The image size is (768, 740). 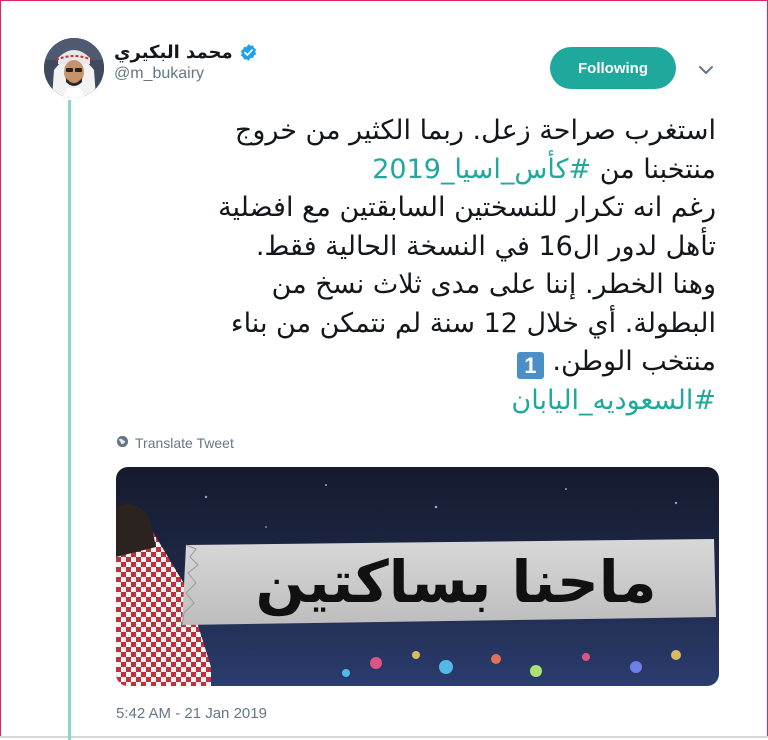 What do you see at coordinates (248, 52) in the screenshot?
I see `verified-badge-icon` at bounding box center [248, 52].